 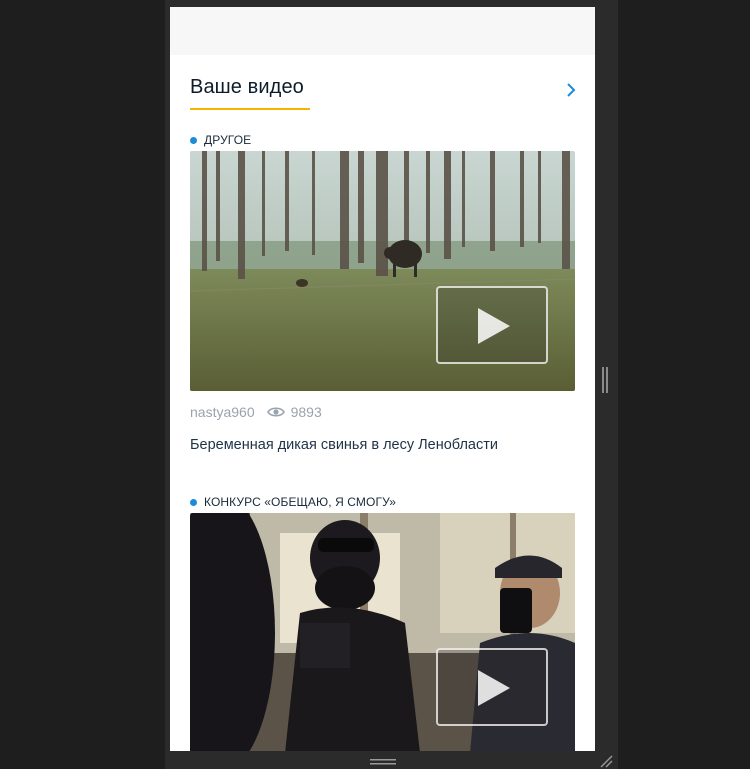 I want to click on section-title: Ваше видео, so click(x=247, y=87).